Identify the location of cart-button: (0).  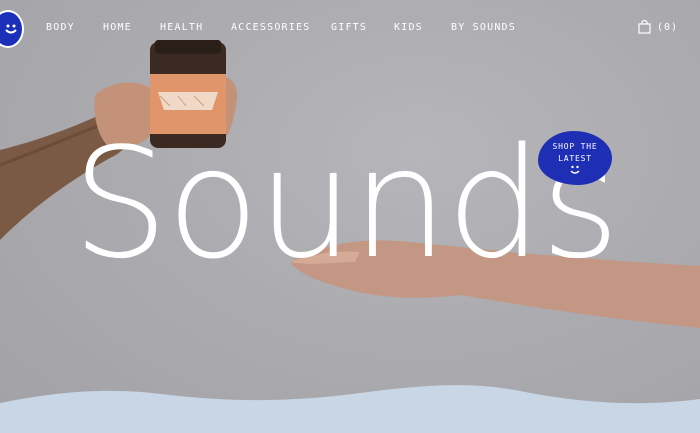
(658, 27).